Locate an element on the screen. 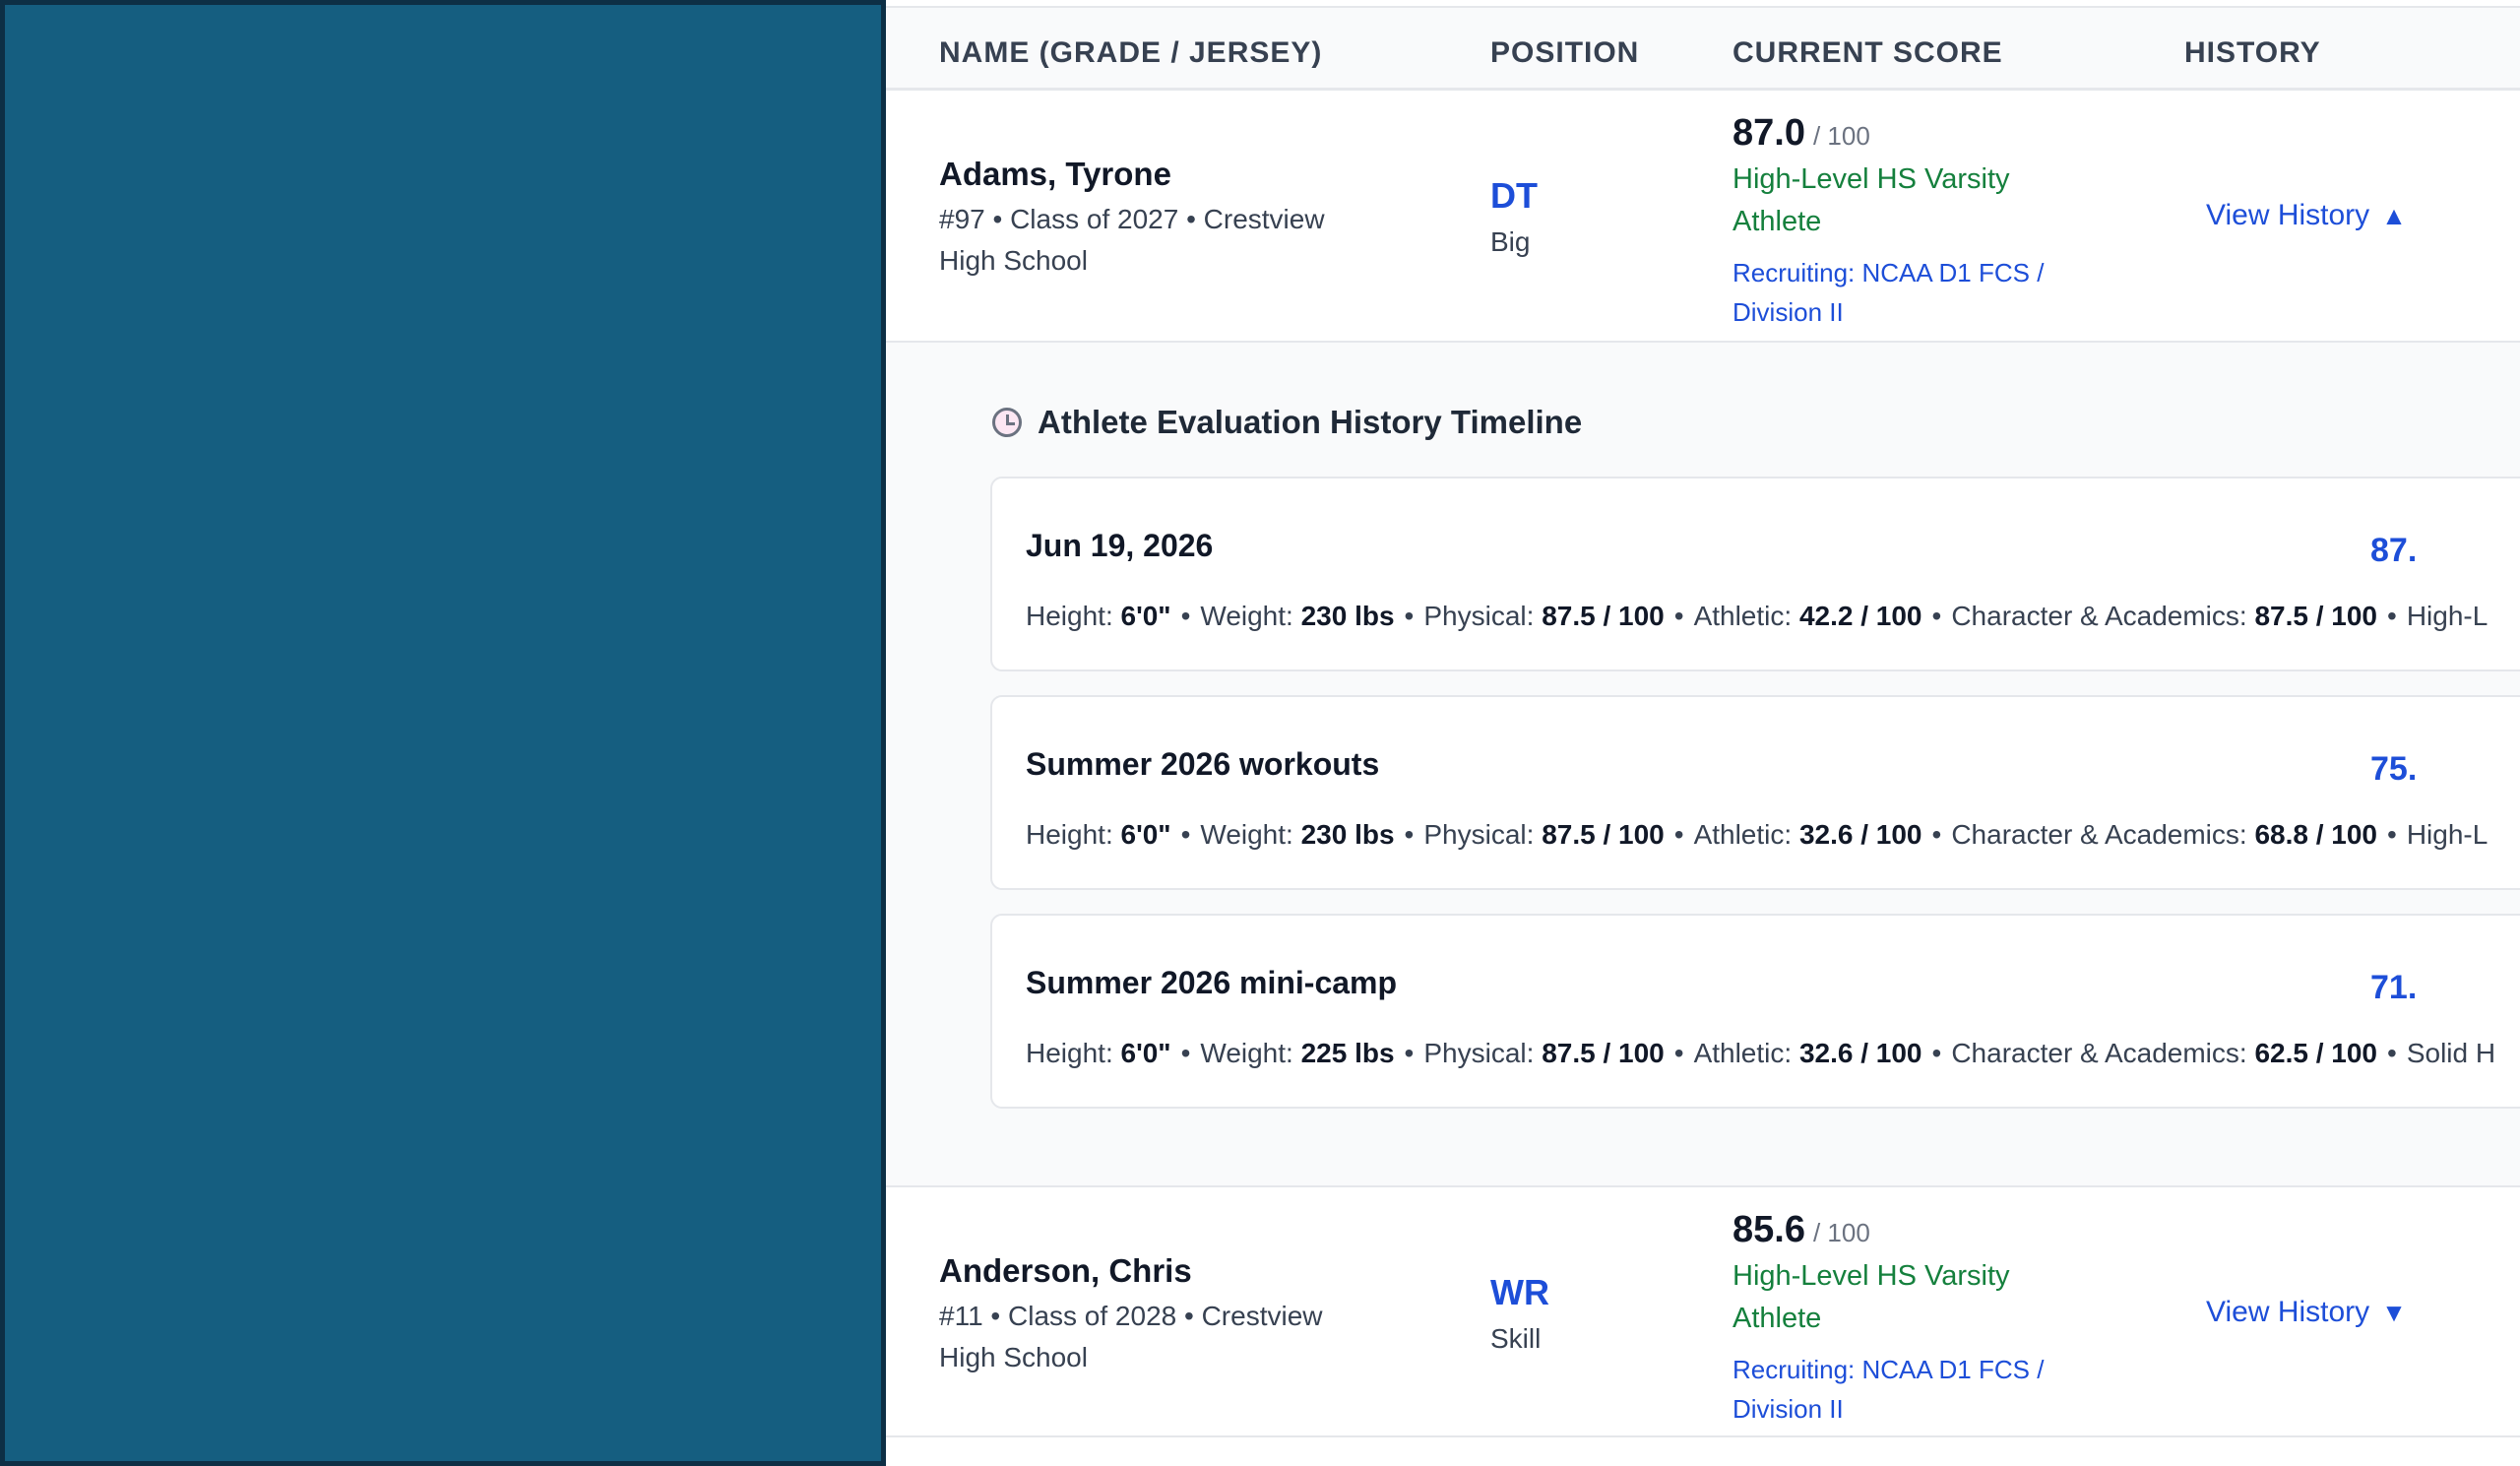 The image size is (2520, 1466). player-name: Anderson, Chris is located at coordinates (1155, 1271).